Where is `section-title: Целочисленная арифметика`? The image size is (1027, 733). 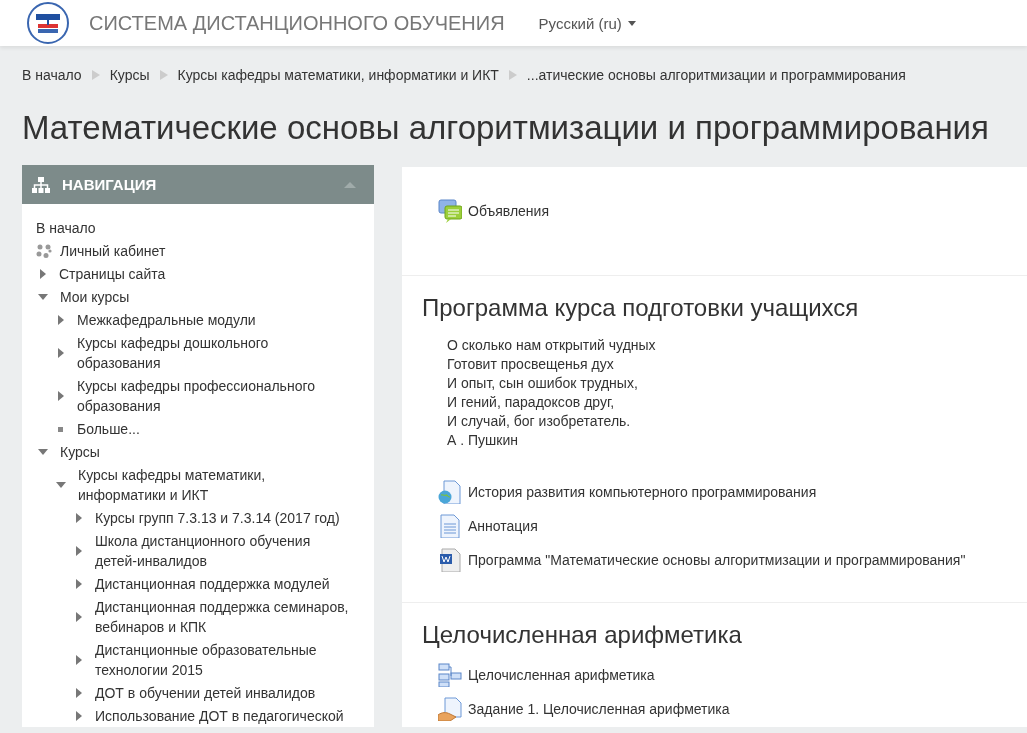 section-title: Целочисленная арифметика is located at coordinates (582, 635).